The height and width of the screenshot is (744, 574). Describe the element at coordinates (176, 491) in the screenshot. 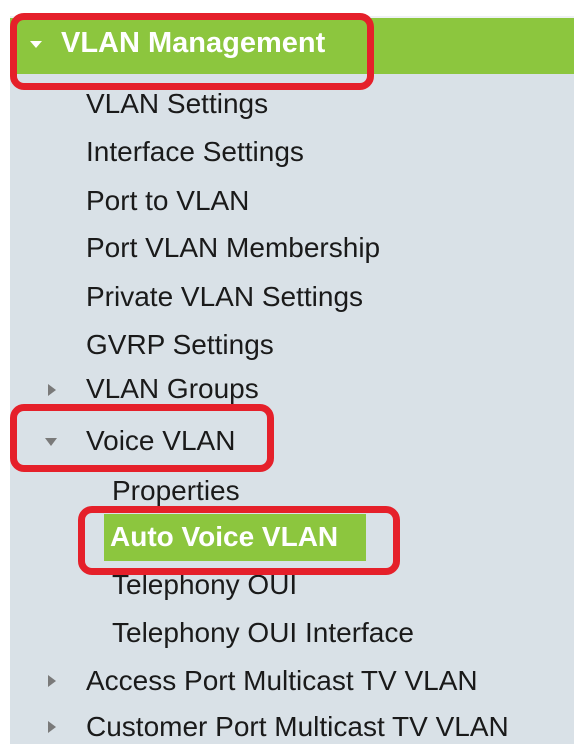

I see `submenu-item-properties: Properties` at that location.